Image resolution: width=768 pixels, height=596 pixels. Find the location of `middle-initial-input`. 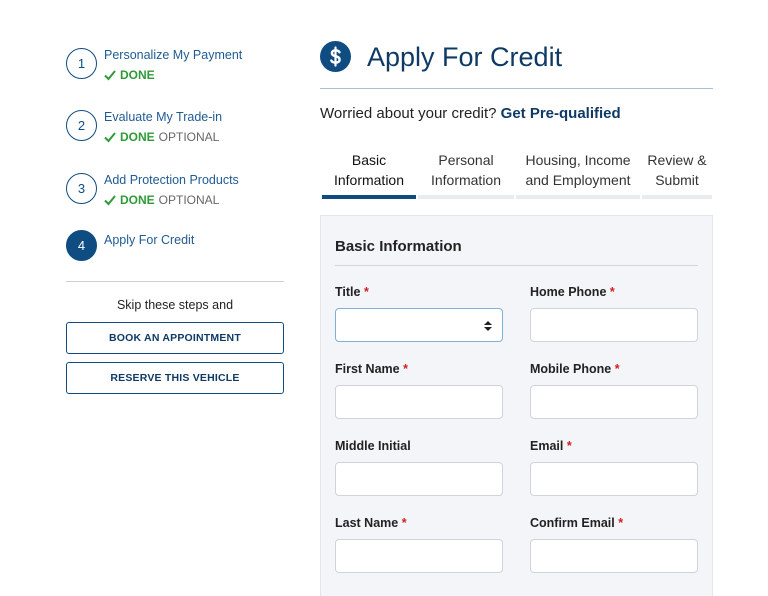

middle-initial-input is located at coordinates (419, 479).